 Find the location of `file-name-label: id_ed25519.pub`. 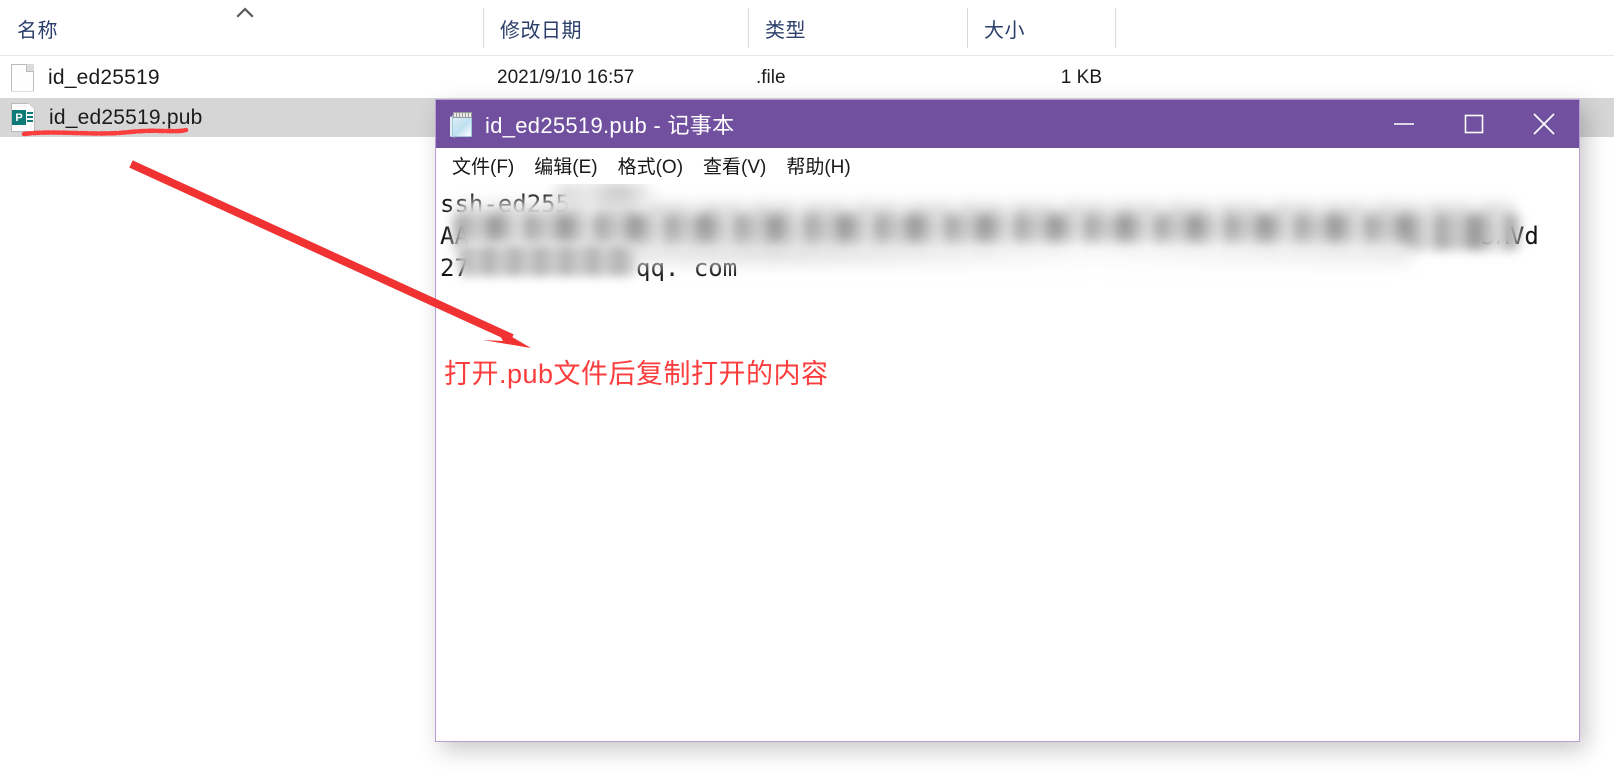

file-name-label: id_ed25519.pub is located at coordinates (126, 117).